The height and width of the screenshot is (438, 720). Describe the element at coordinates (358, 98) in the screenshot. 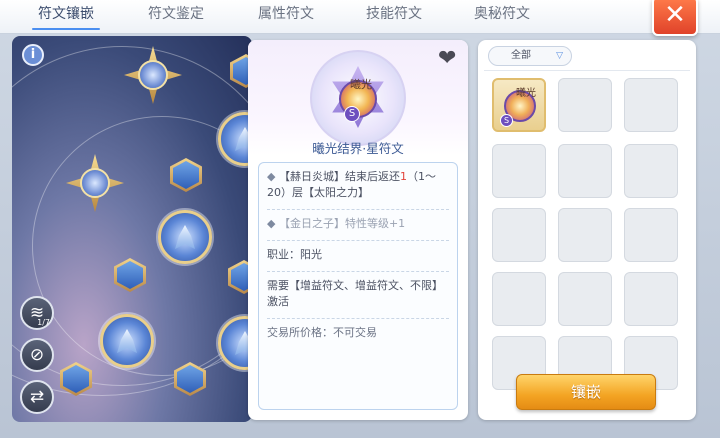

I see `rune-art: 曦光 S` at that location.